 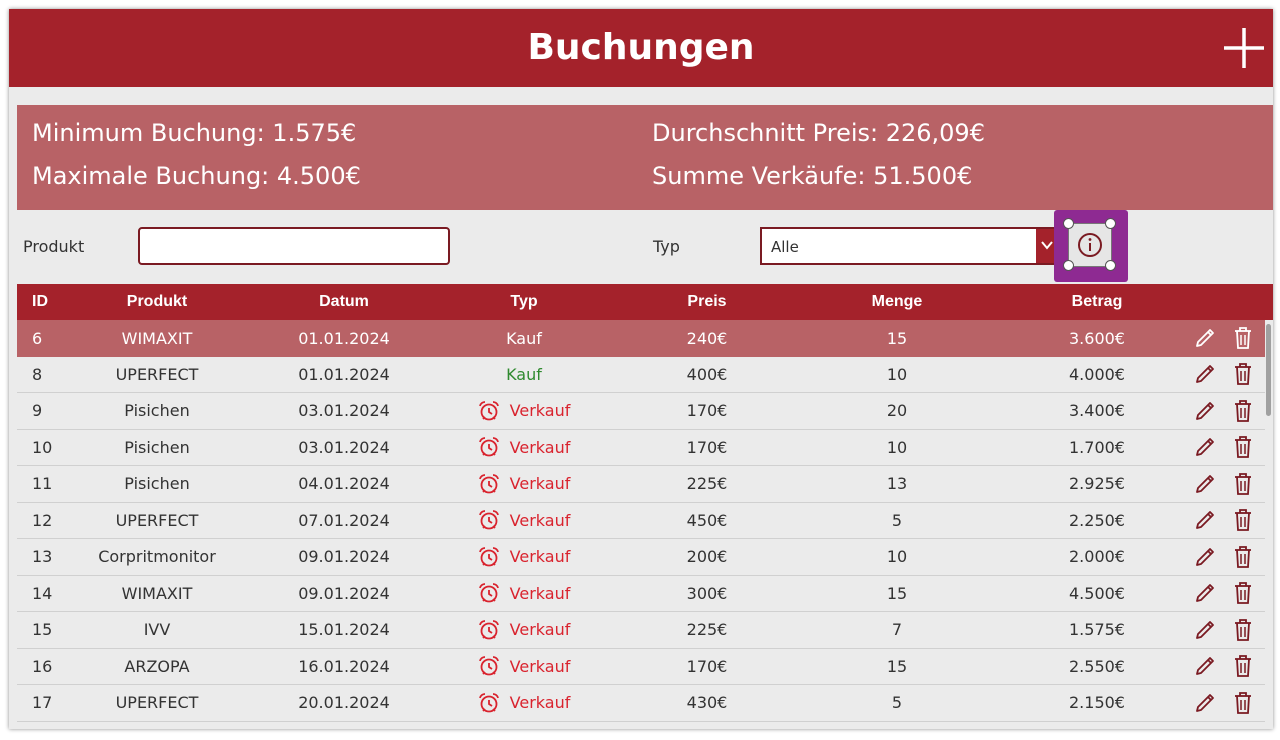 What do you see at coordinates (294, 246) in the screenshot?
I see `produkt-filter-input` at bounding box center [294, 246].